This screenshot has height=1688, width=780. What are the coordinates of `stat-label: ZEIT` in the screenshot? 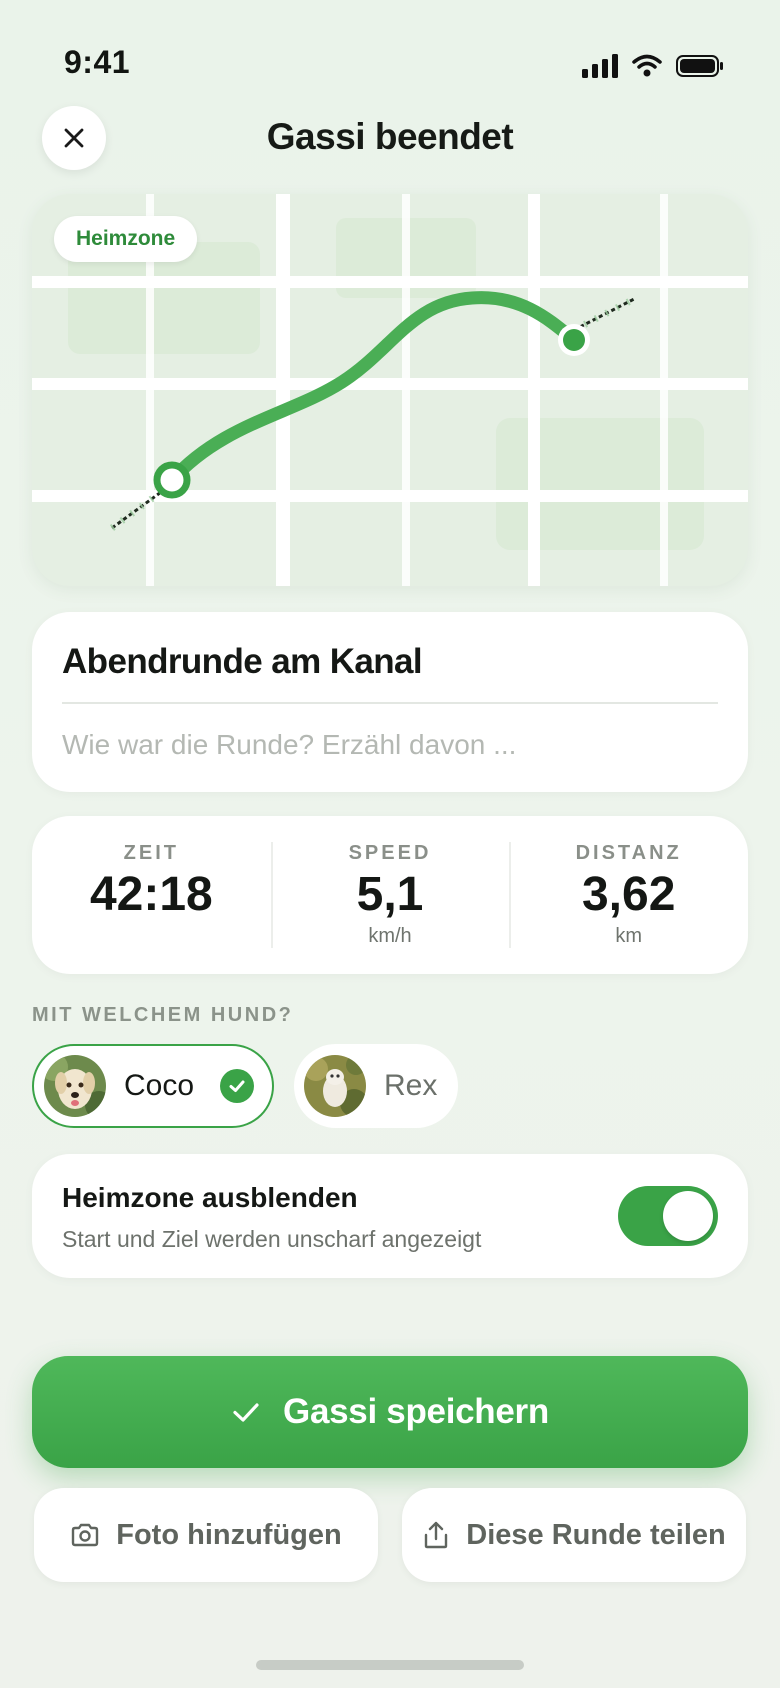 It's located at (151, 853).